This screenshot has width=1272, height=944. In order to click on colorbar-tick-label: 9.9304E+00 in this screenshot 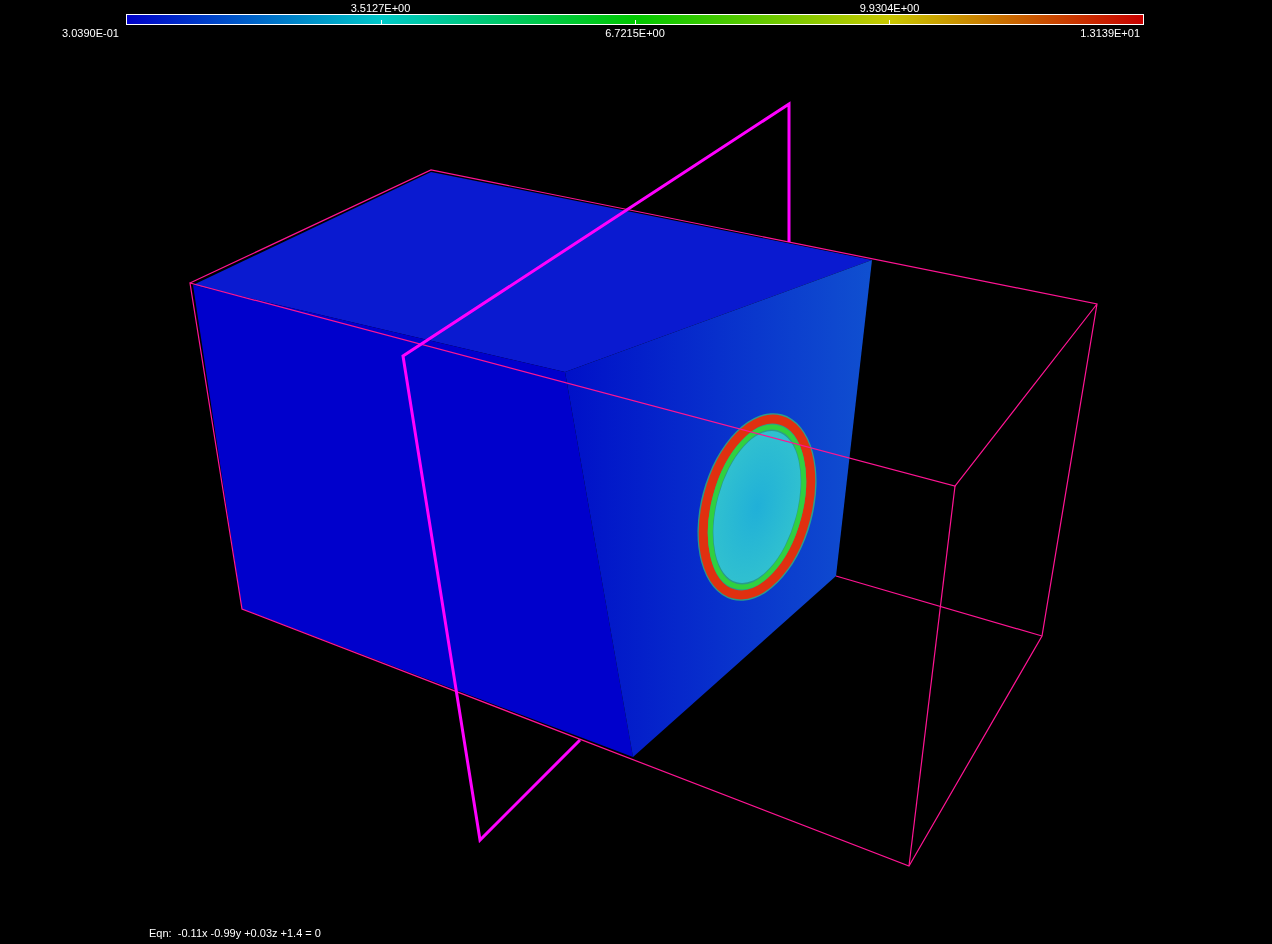, I will do `click(889, 8)`.